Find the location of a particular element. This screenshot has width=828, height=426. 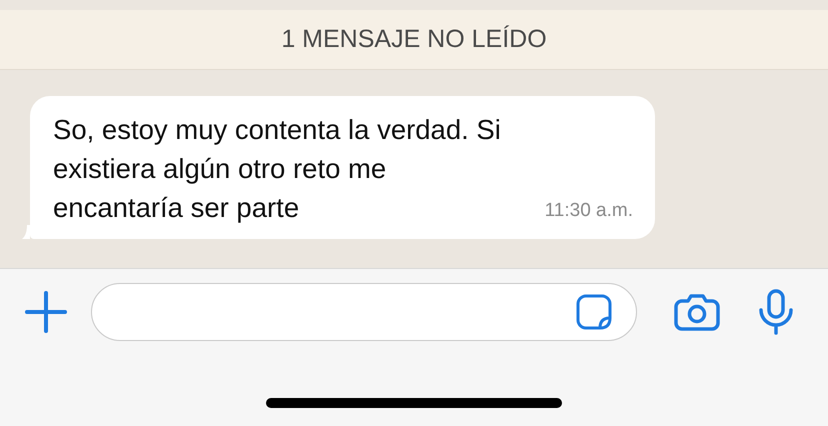

message-text: So, estoy muy contenta la verdad. Si existiera algún otro reto me encantaría ser parte is located at coordinates (277, 169).